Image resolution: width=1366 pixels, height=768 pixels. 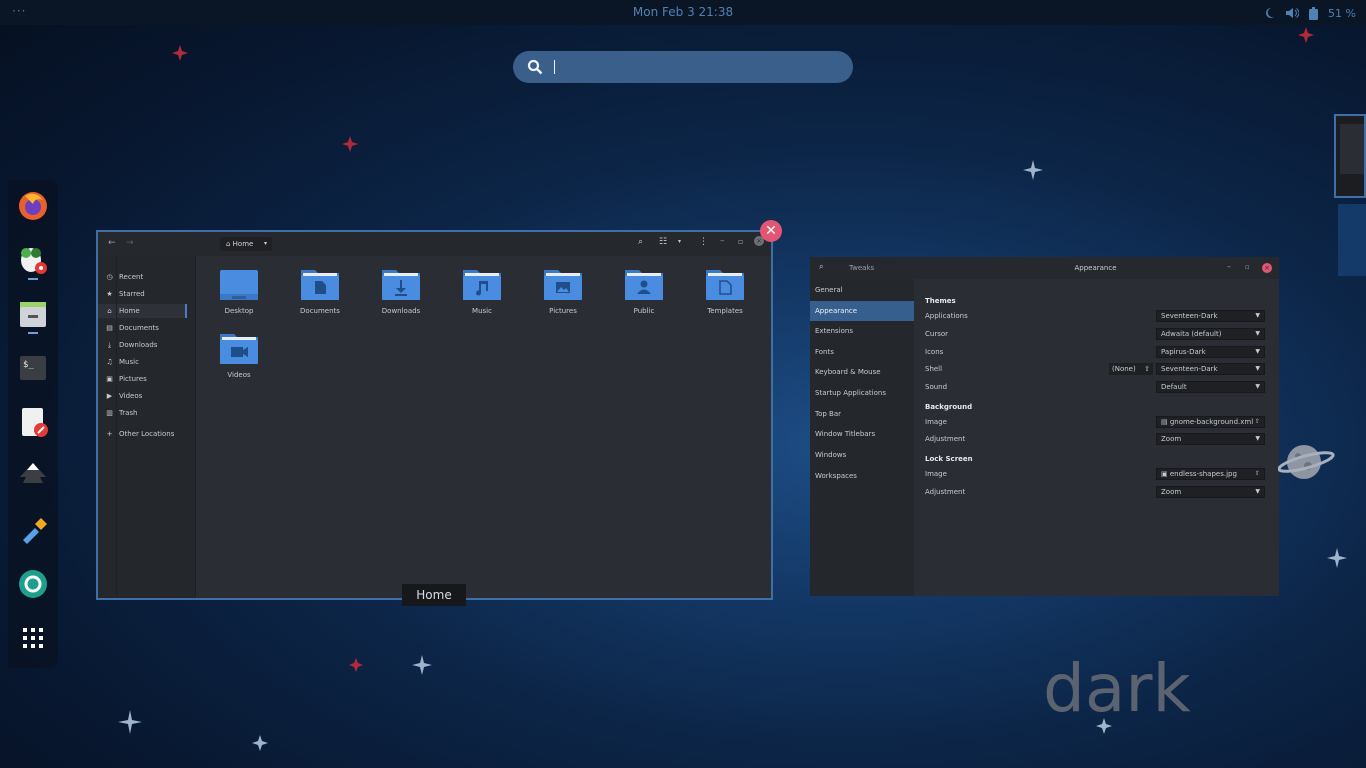 What do you see at coordinates (130, 243) in the screenshot?
I see `forward-icon: →` at bounding box center [130, 243].